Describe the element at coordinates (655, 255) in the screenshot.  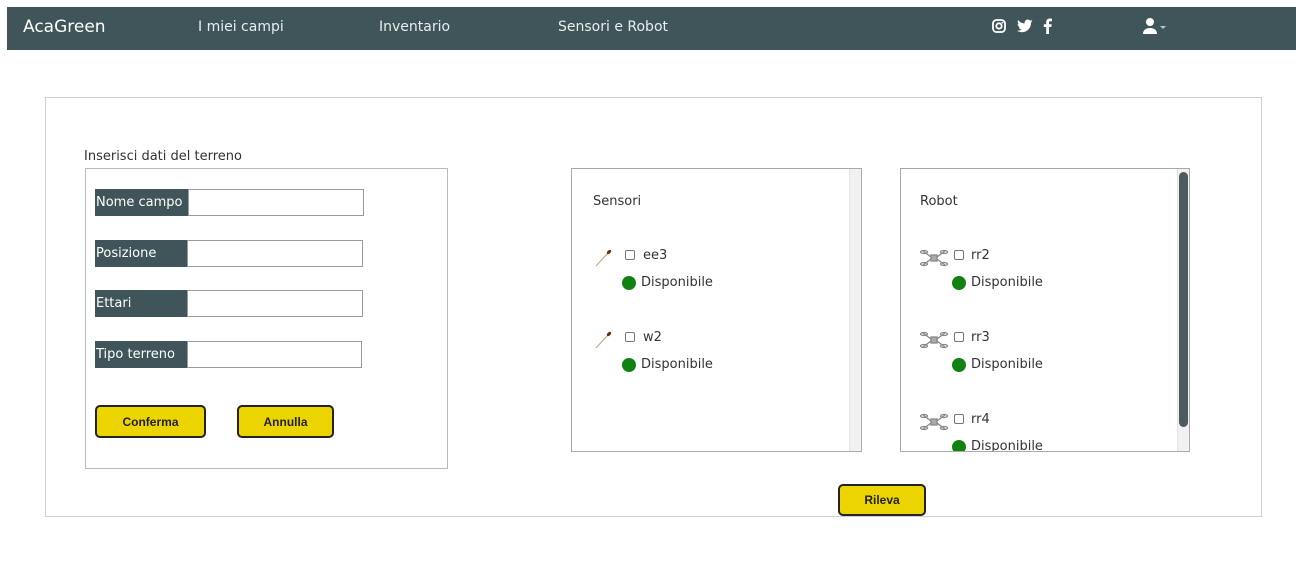
I see `sensor-name-ee3: ee3` at that location.